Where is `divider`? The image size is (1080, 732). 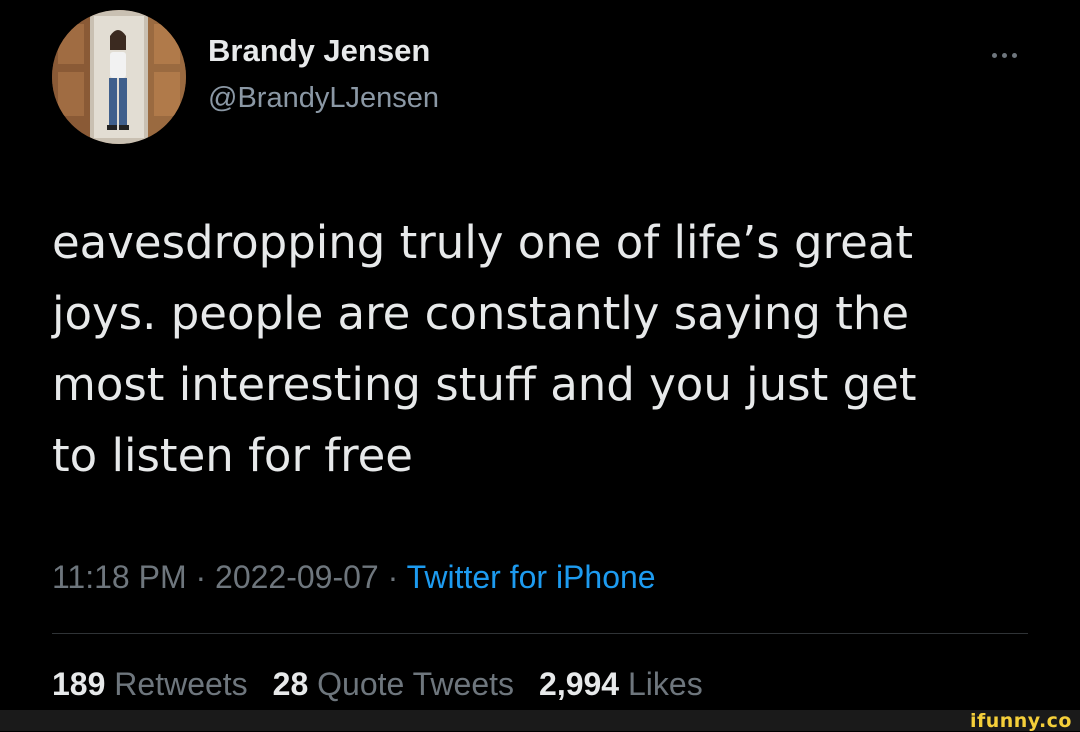
divider is located at coordinates (540, 633).